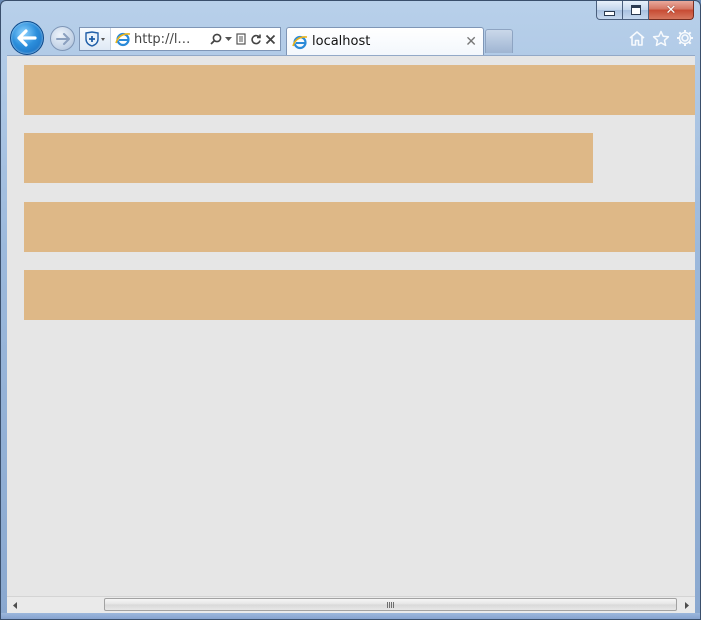 The height and width of the screenshot is (620, 701). I want to click on scroll-left-button, so click(15, 605).